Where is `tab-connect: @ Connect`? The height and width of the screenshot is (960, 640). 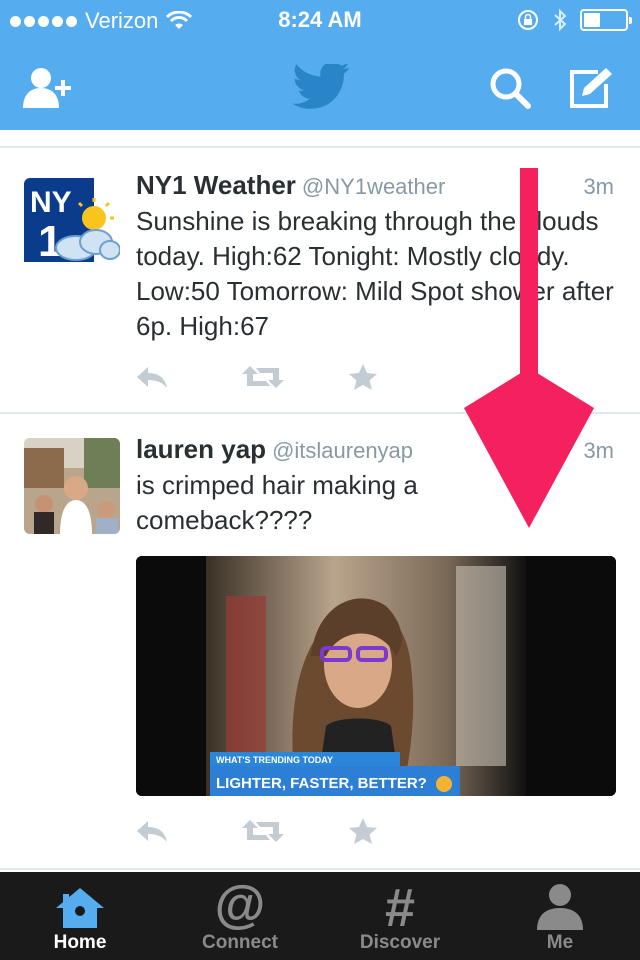
tab-connect: @ Connect is located at coordinates (240, 916).